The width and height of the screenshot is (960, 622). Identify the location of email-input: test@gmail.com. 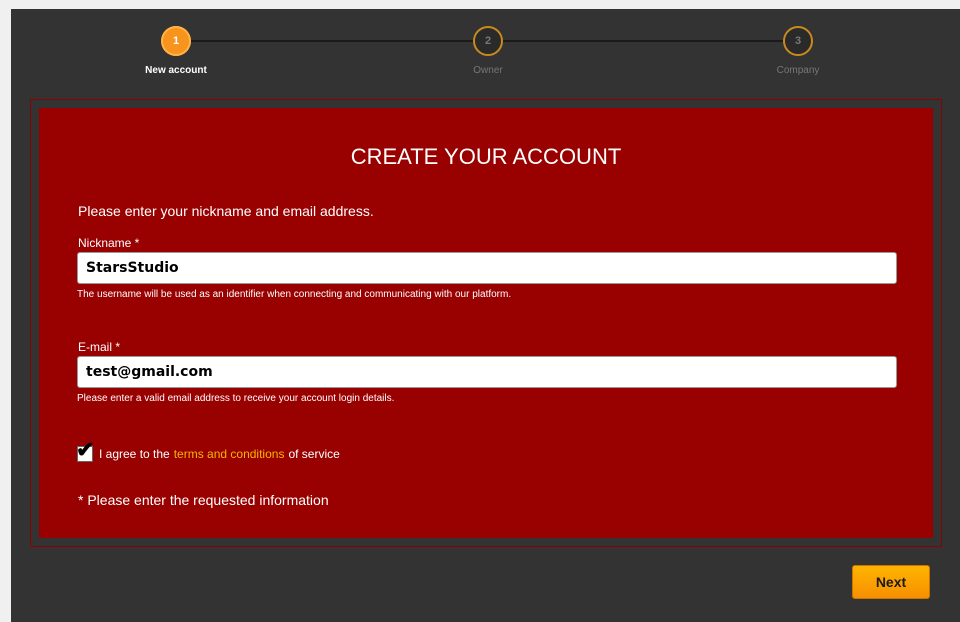
(487, 372).